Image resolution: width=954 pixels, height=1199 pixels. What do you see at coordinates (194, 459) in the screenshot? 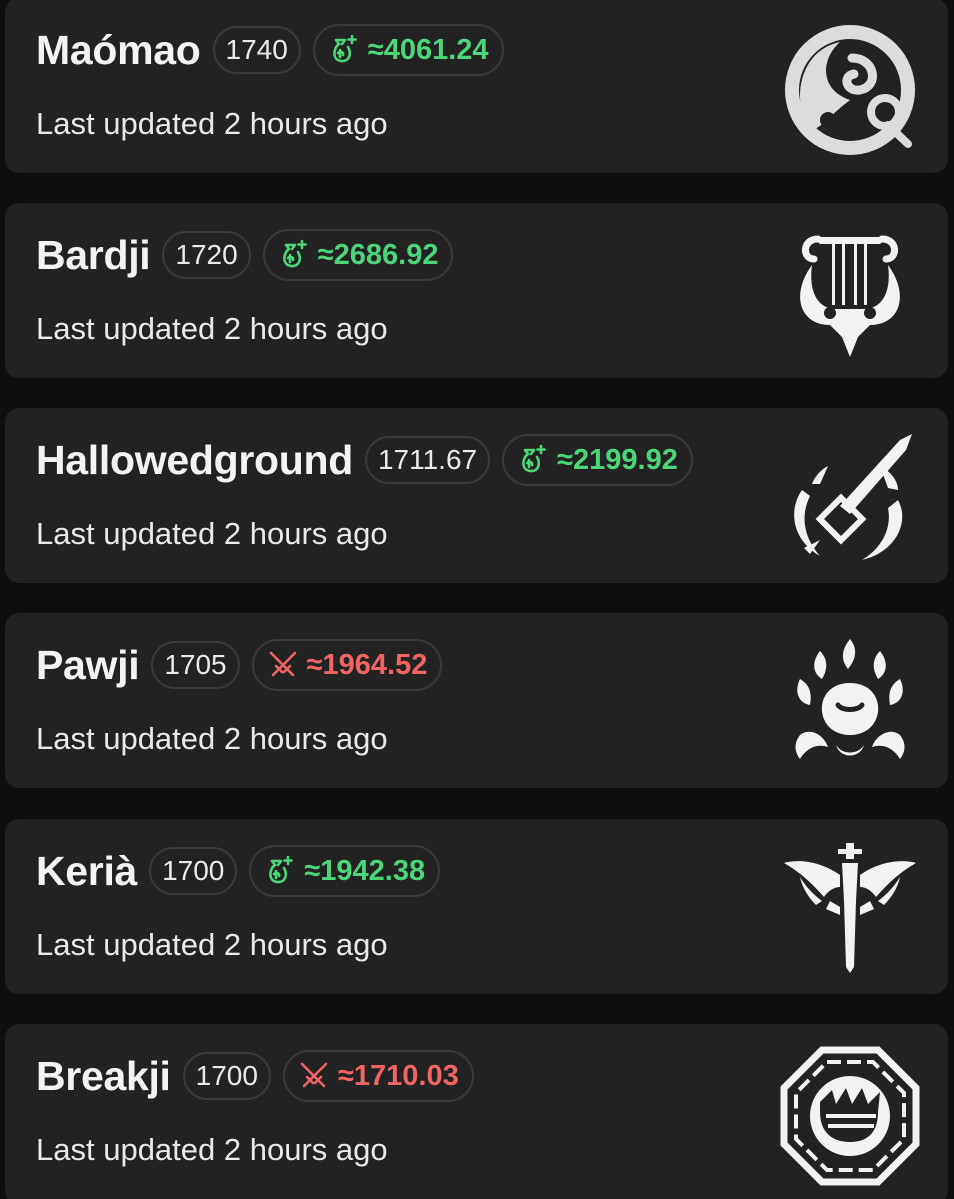
I see `player-name: Hallowedground` at bounding box center [194, 459].